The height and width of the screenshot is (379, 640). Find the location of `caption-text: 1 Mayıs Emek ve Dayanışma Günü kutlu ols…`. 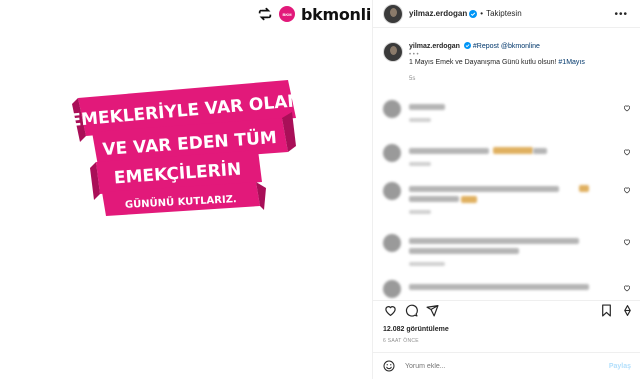

caption-text: 1 Mayıs Emek ve Dayanışma Günü kutlu ols… is located at coordinates (484, 62).